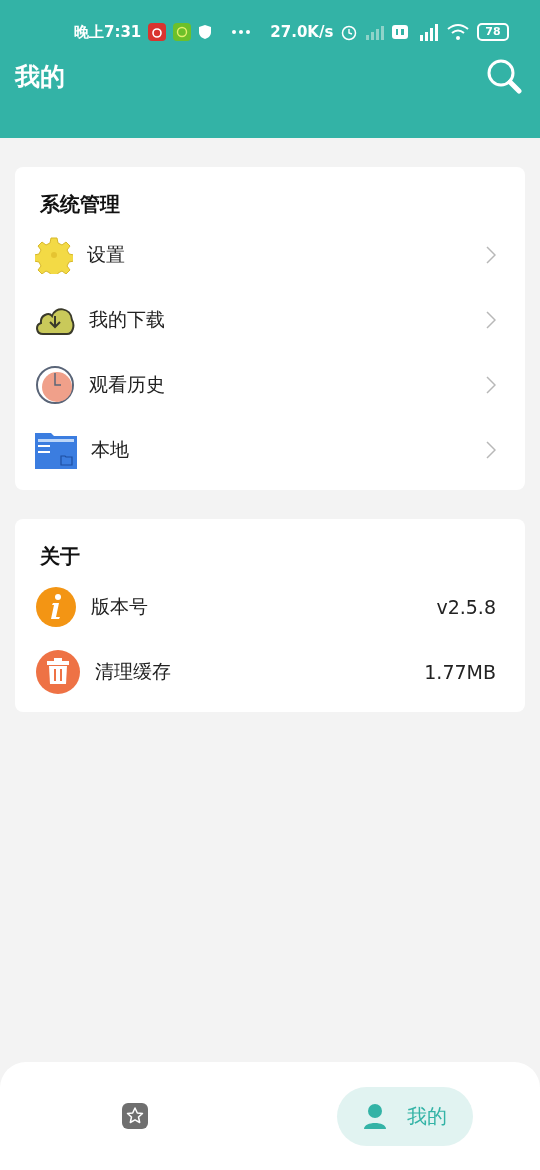  Describe the element at coordinates (40, 76) in the screenshot. I see `page-title: 我的` at that location.